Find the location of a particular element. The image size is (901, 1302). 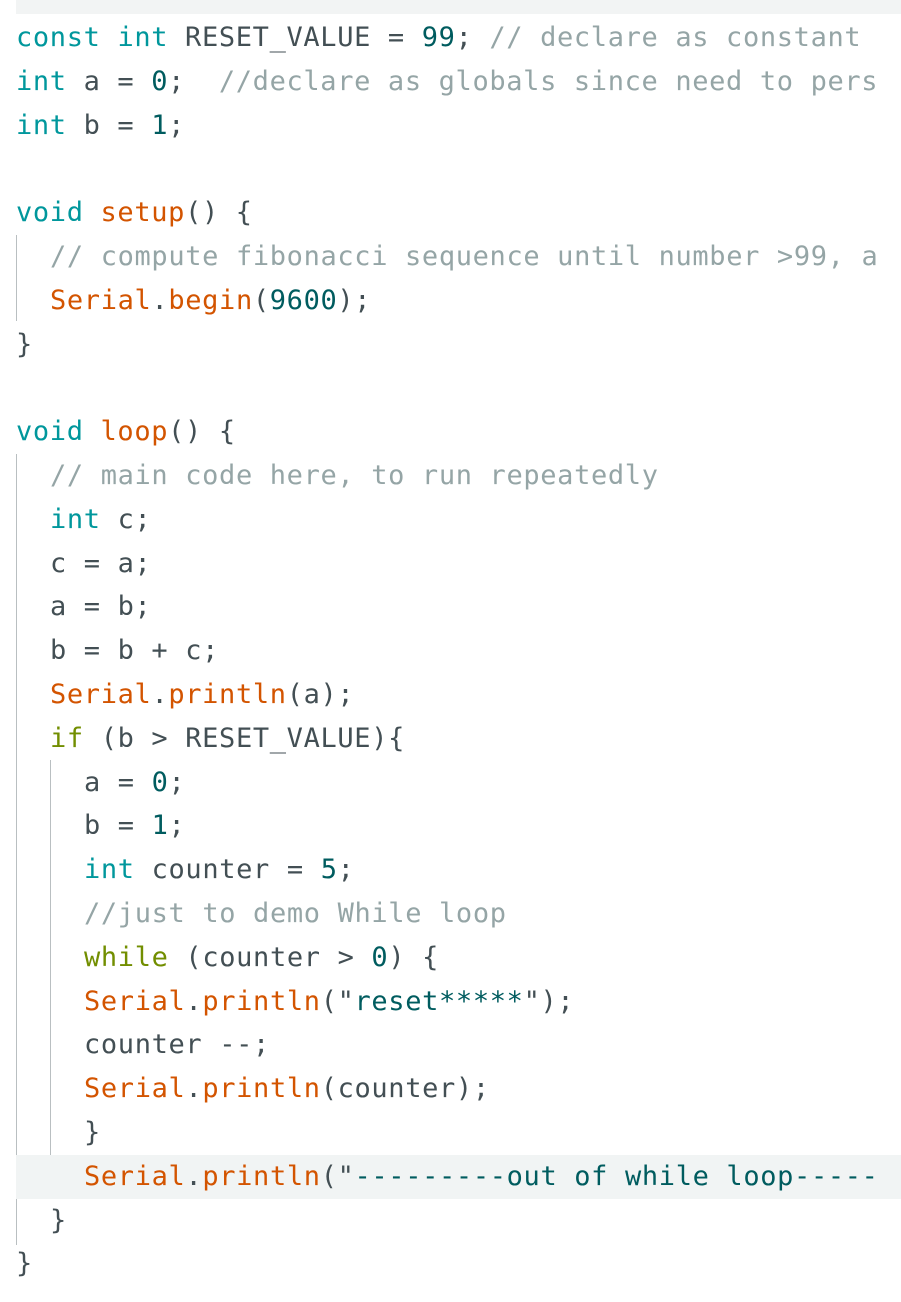

code-token: ); is located at coordinates (354, 300).